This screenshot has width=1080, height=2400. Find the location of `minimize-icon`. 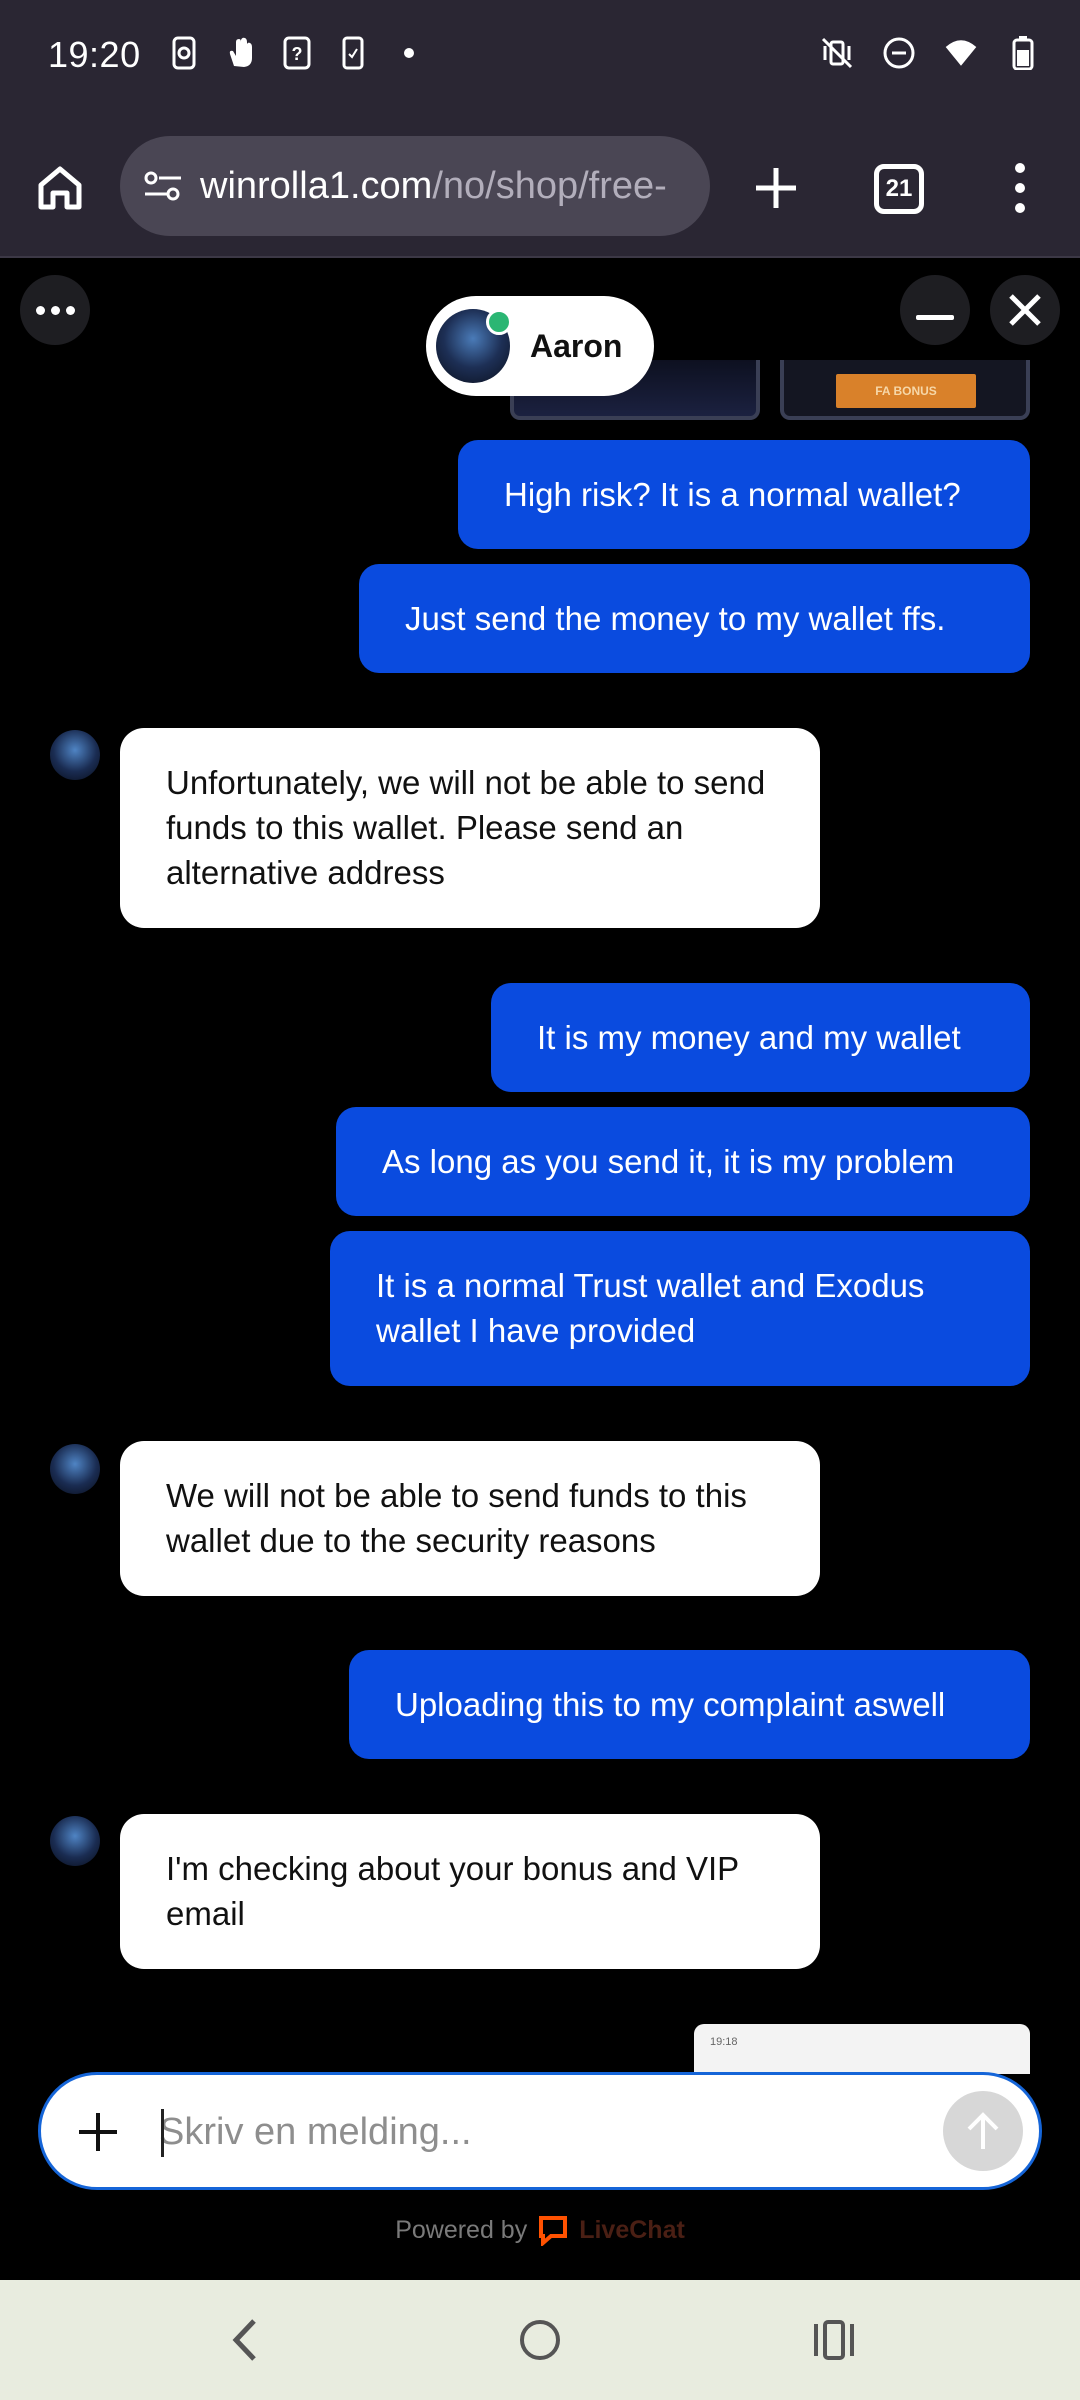

minimize-icon is located at coordinates (935, 317).